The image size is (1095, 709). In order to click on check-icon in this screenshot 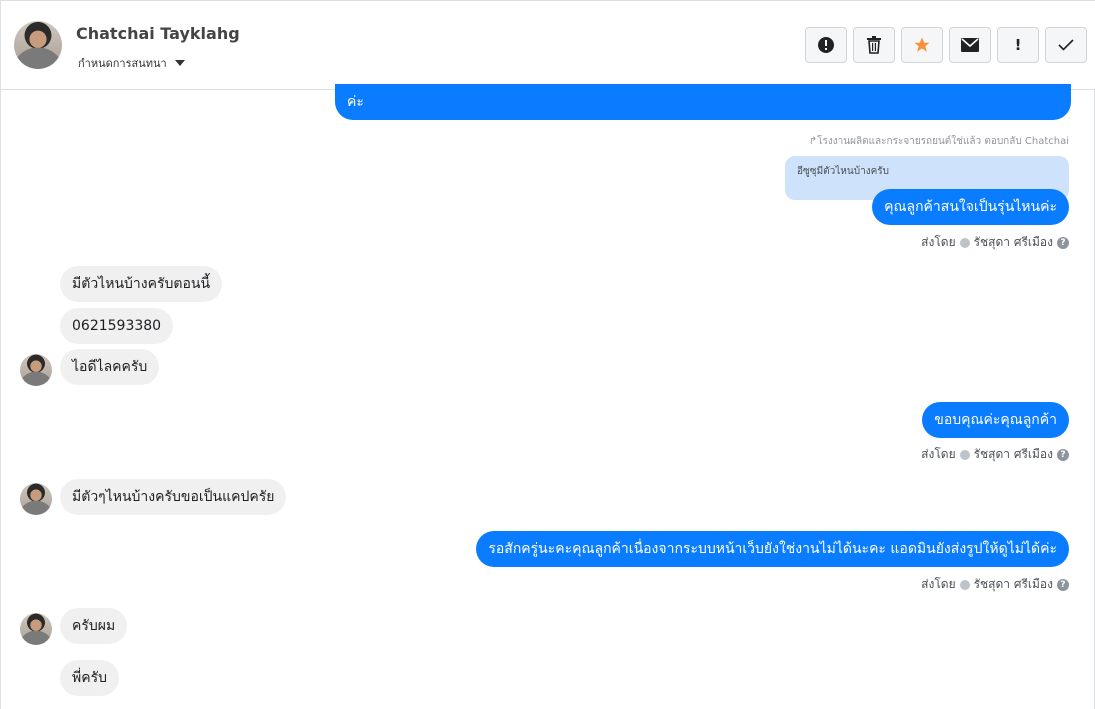, I will do `click(1066, 45)`.